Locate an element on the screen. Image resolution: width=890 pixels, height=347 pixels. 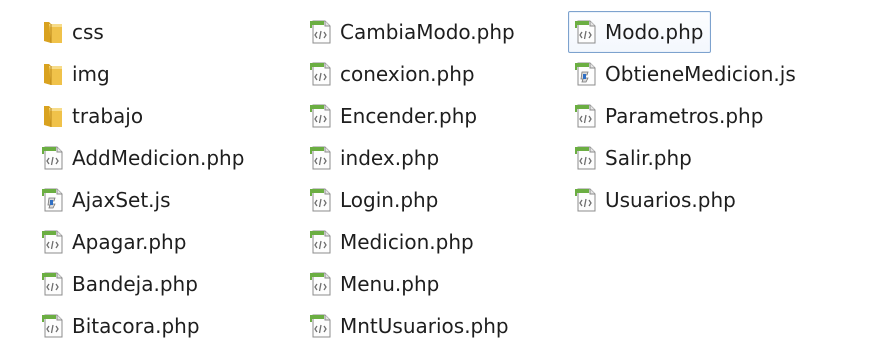
file-item: Encender.php is located at coordinates (393, 116).